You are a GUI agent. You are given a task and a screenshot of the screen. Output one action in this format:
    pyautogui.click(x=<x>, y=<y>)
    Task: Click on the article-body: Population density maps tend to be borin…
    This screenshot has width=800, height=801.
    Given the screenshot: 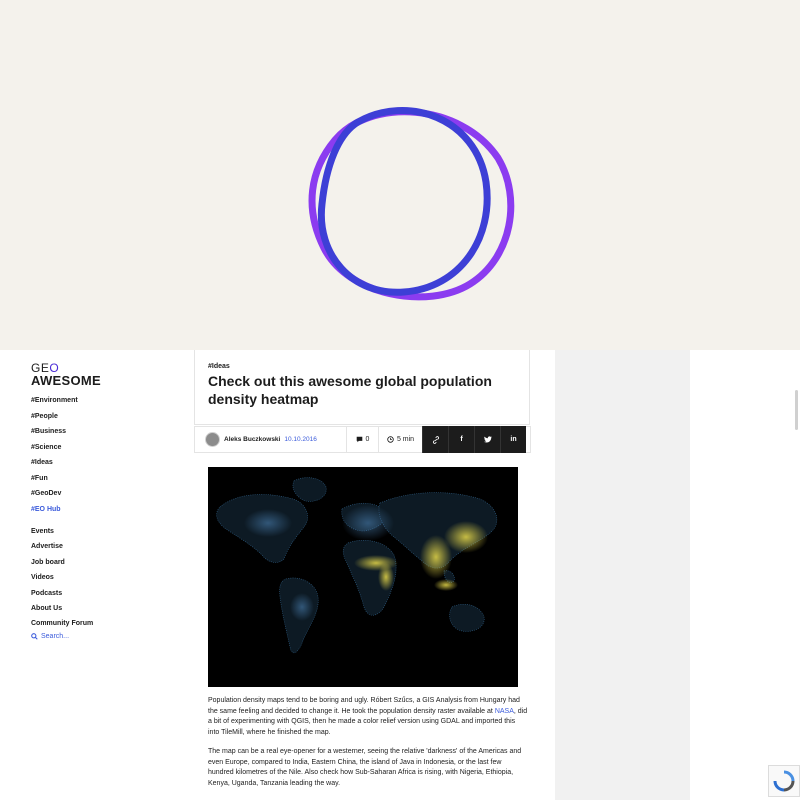 What is the action you would take?
    pyautogui.click(x=368, y=747)
    